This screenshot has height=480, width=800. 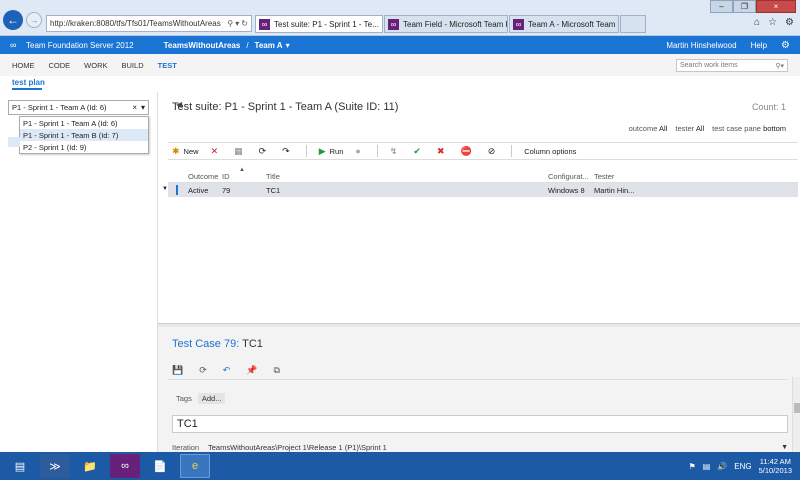 What do you see at coordinates (226, 176) in the screenshot?
I see `column-id: ID` at bounding box center [226, 176].